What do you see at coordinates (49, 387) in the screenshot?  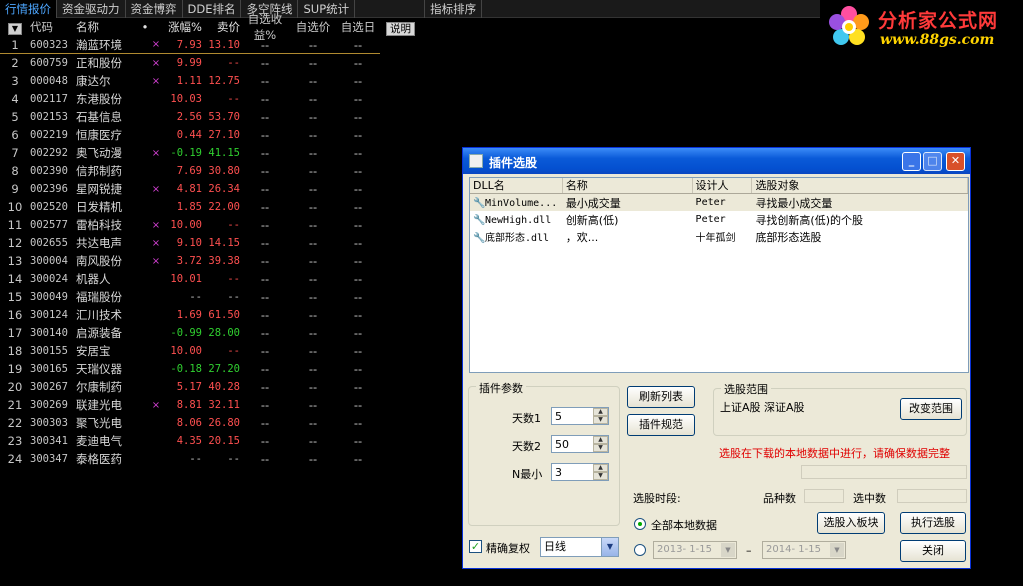 I see `stock-code: 300267` at bounding box center [49, 387].